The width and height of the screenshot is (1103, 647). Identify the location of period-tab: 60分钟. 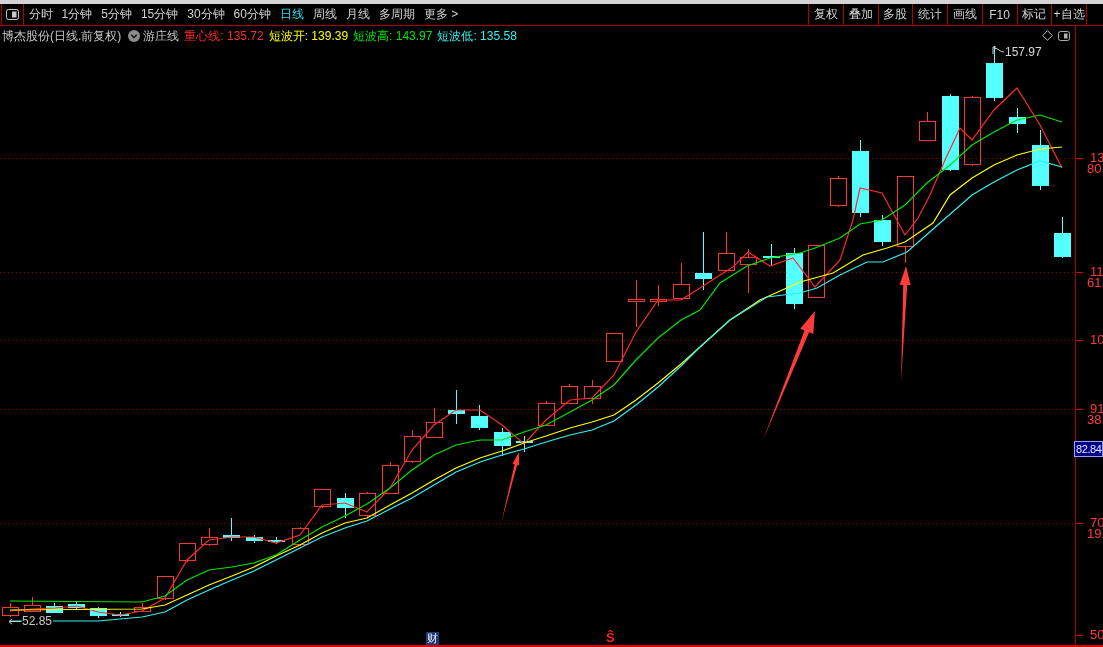
(252, 14).